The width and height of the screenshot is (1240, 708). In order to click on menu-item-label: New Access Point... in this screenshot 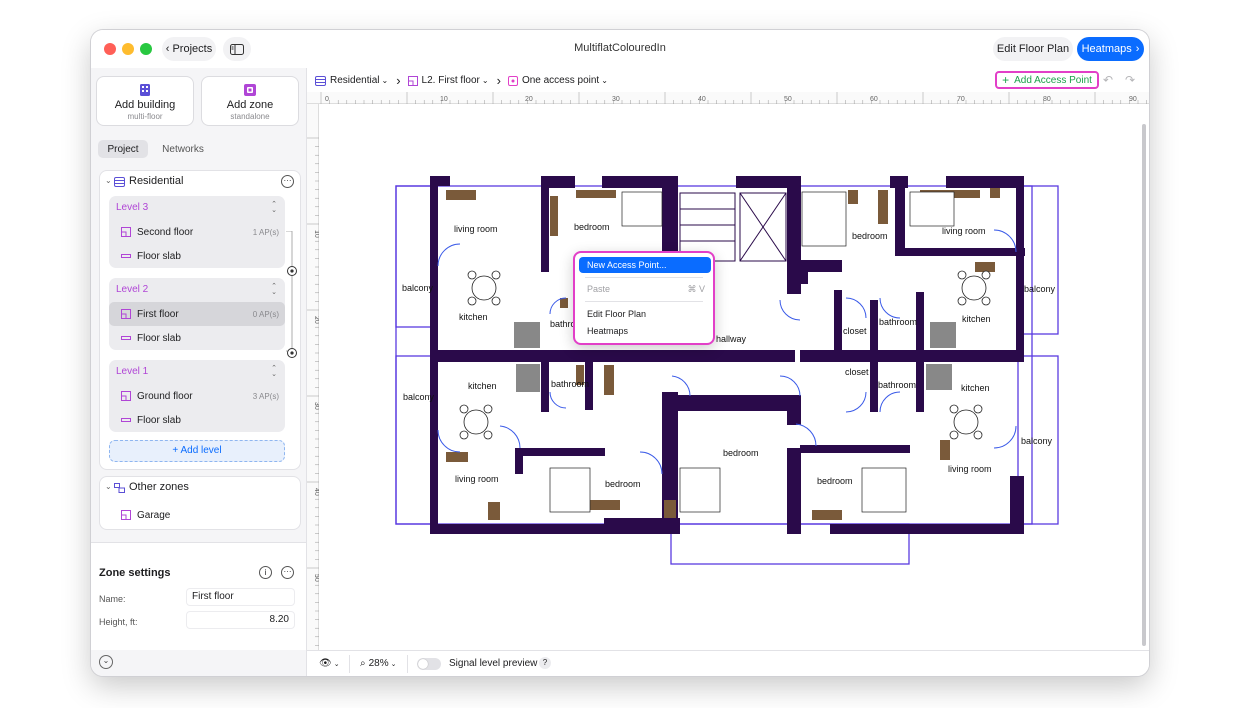, I will do `click(627, 265)`.